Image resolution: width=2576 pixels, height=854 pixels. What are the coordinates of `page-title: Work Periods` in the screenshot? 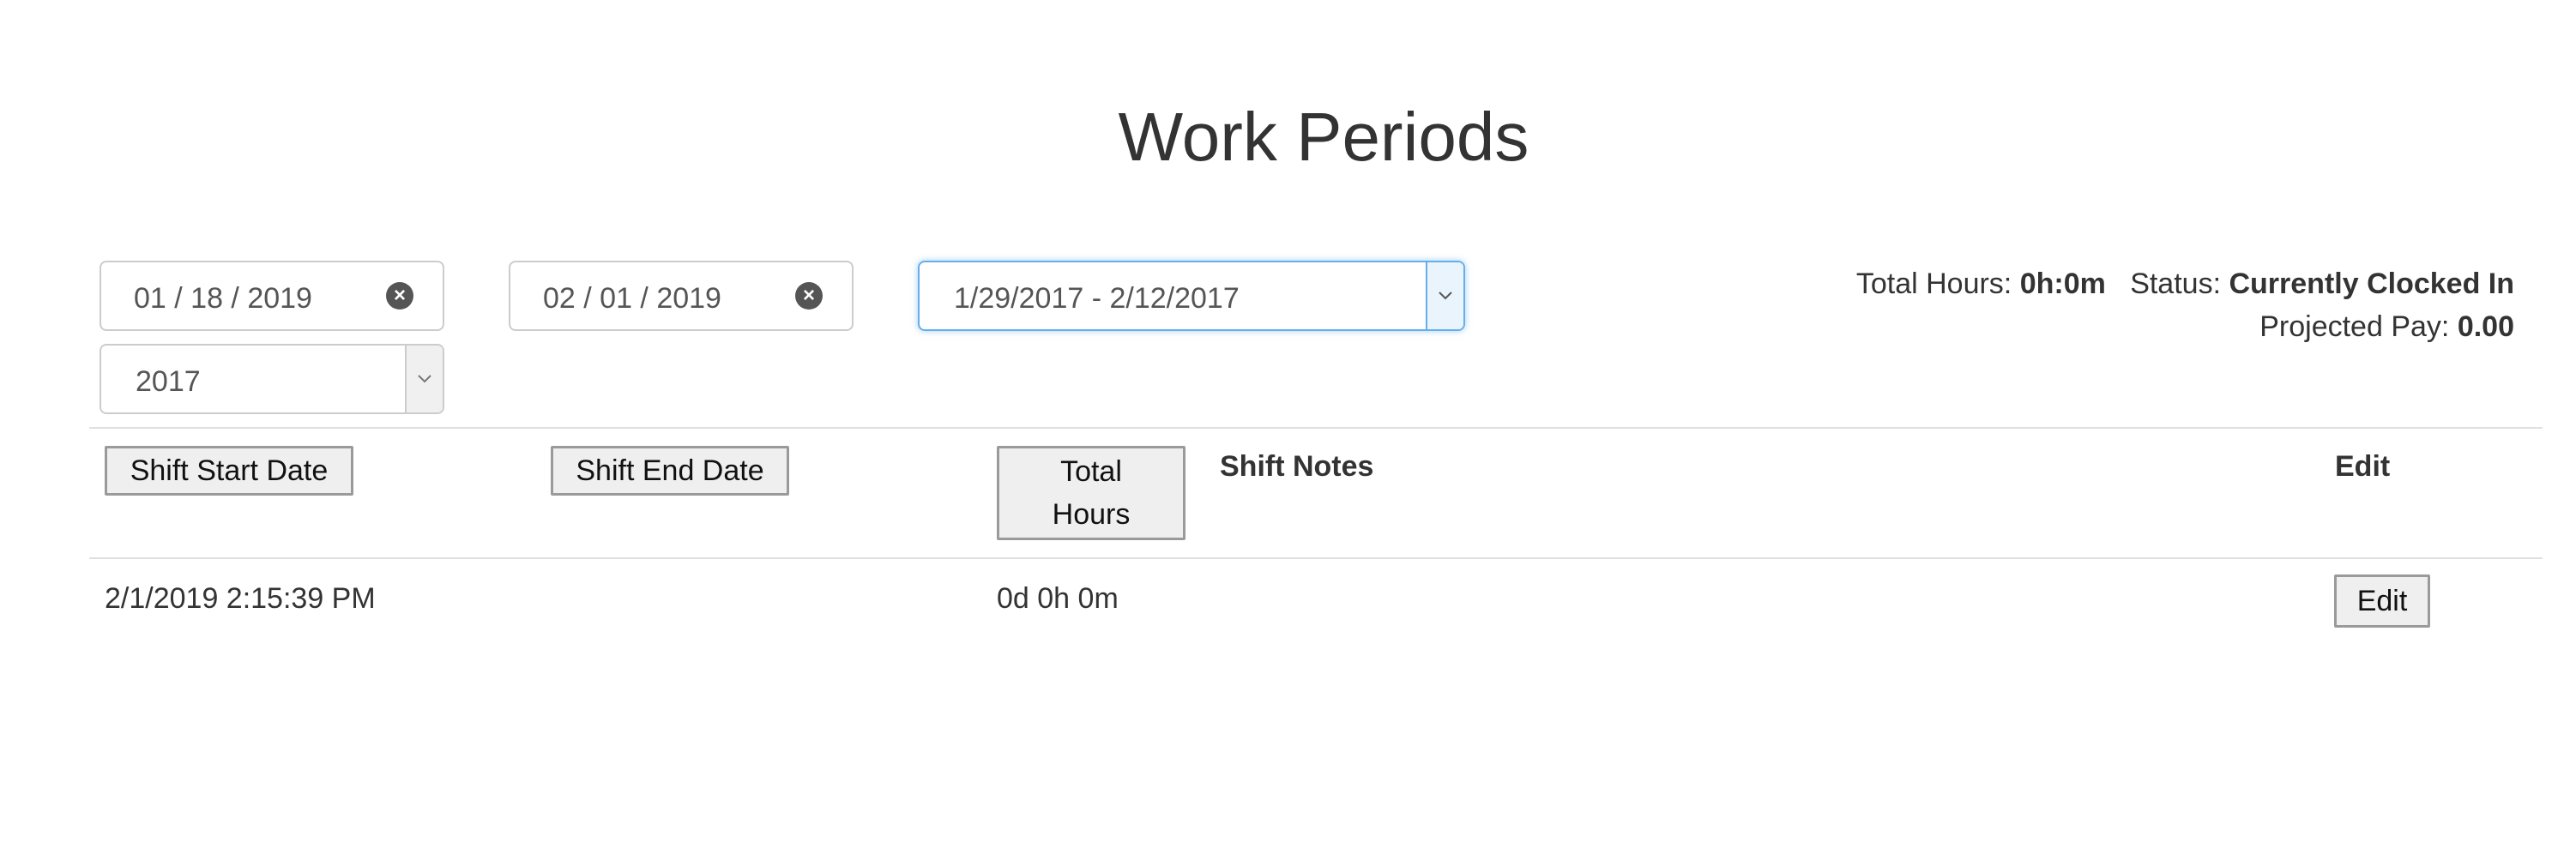 It's located at (1323, 137).